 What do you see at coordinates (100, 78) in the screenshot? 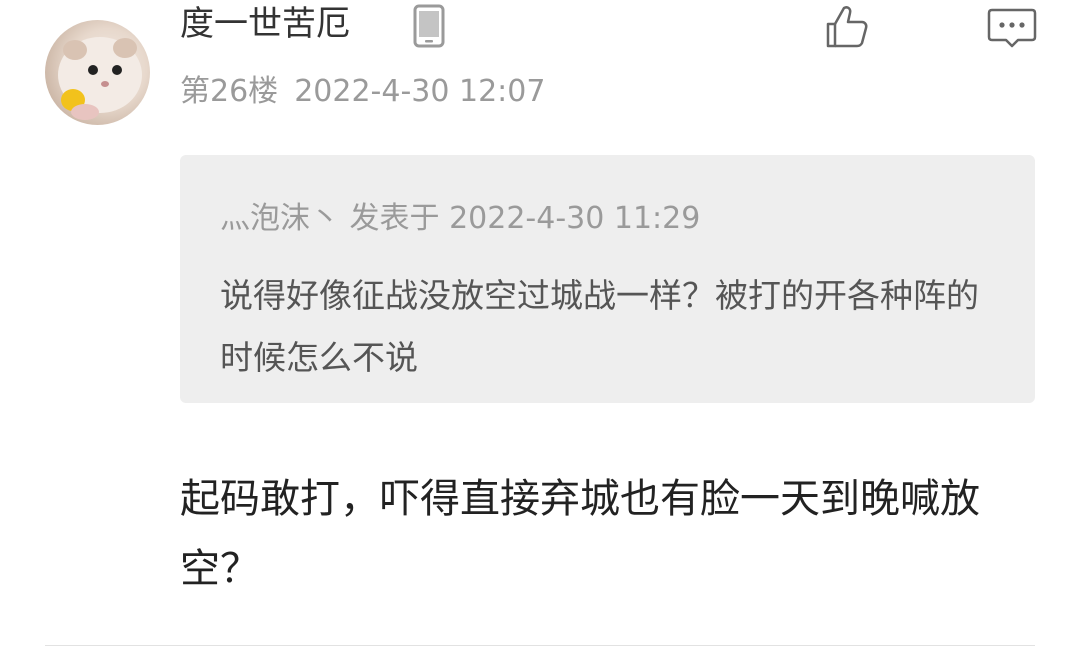
I see `hamster-avatar-image` at bounding box center [100, 78].